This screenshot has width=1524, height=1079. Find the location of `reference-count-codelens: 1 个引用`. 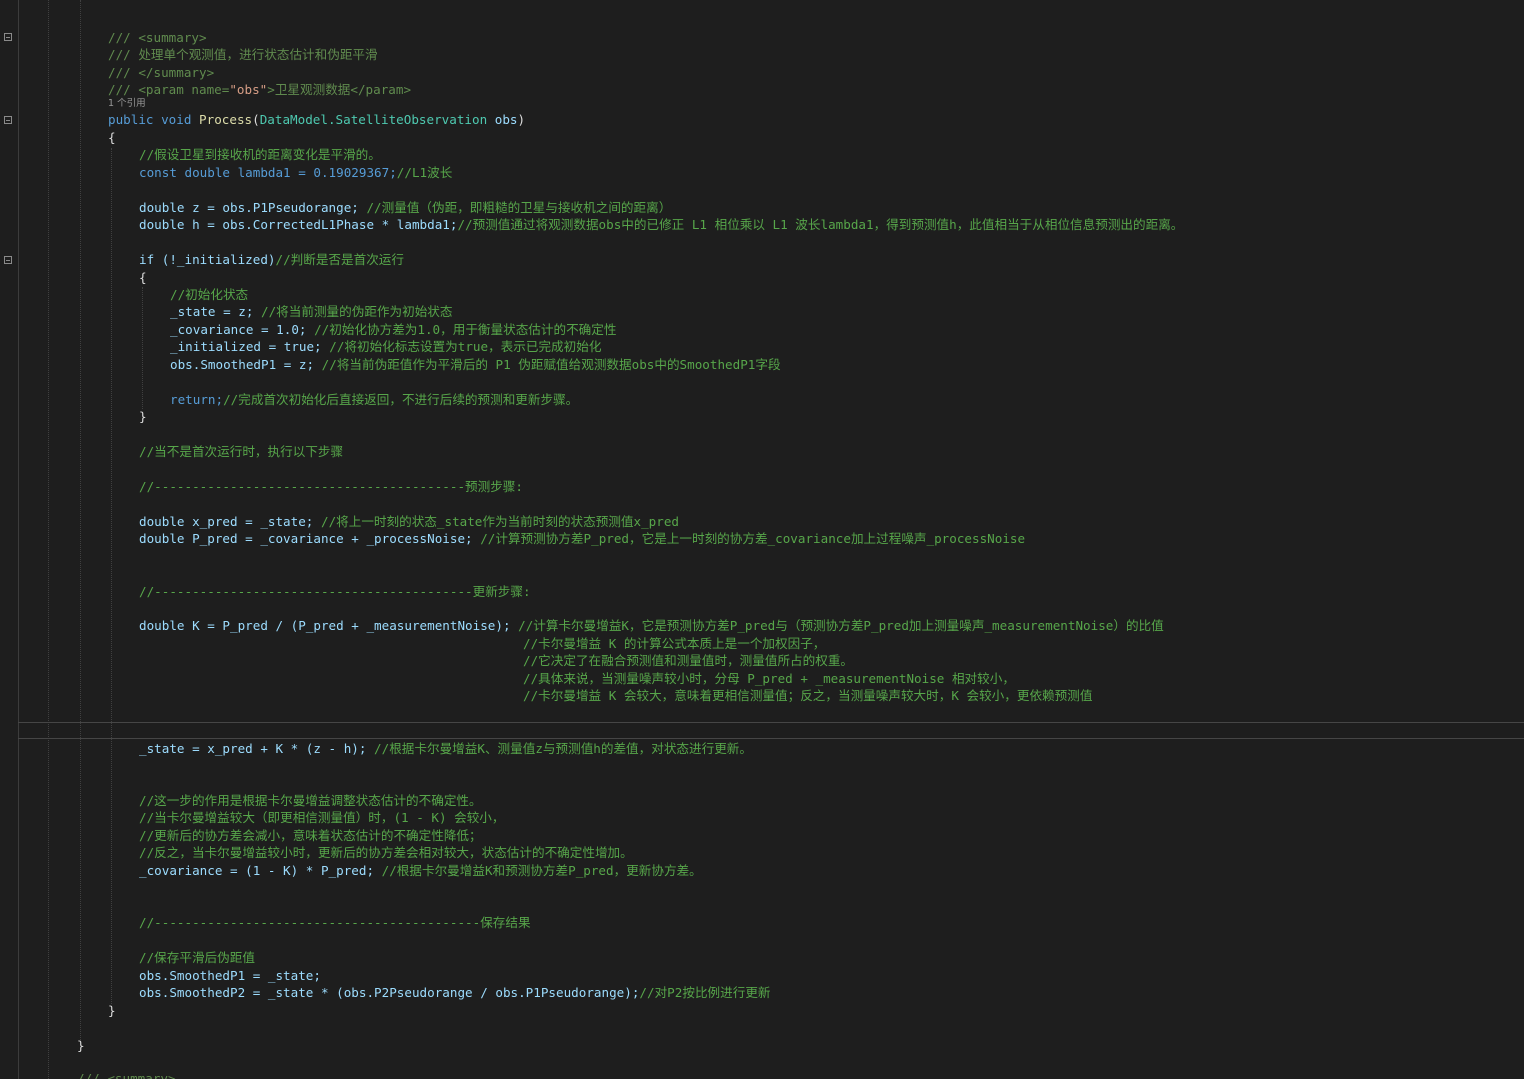

reference-count-codelens: 1 个引用 is located at coordinates (127, 104).